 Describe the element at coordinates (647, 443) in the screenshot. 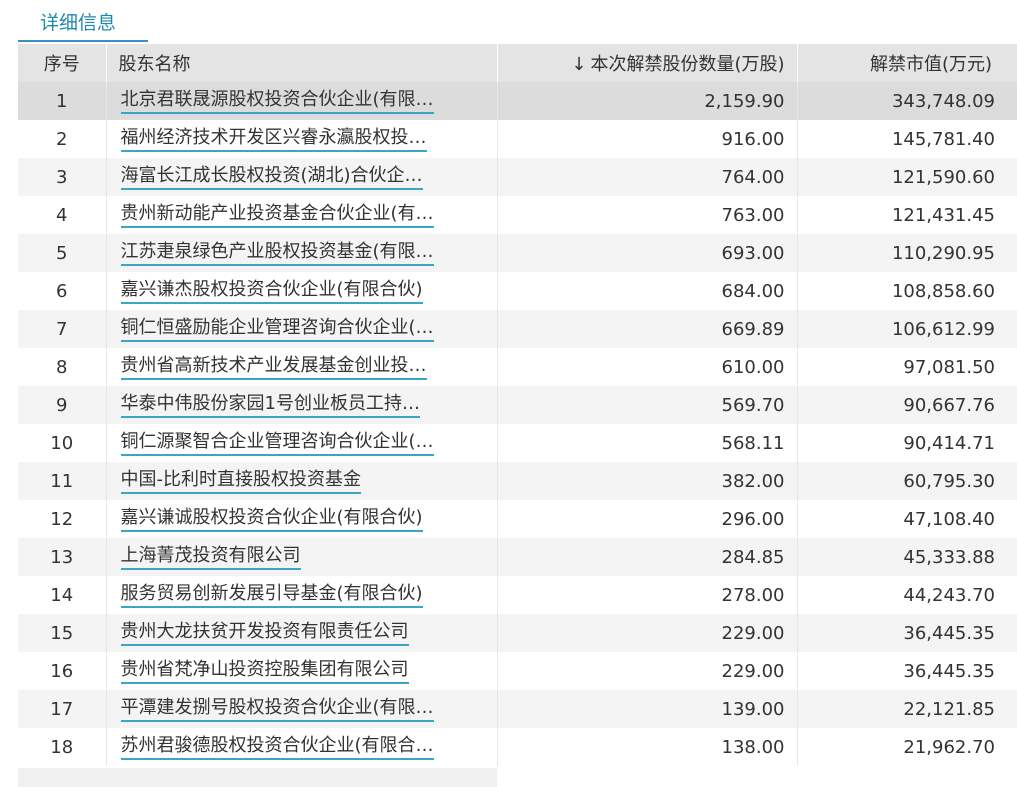

I see `row-unlock-quantity: 568.11` at that location.